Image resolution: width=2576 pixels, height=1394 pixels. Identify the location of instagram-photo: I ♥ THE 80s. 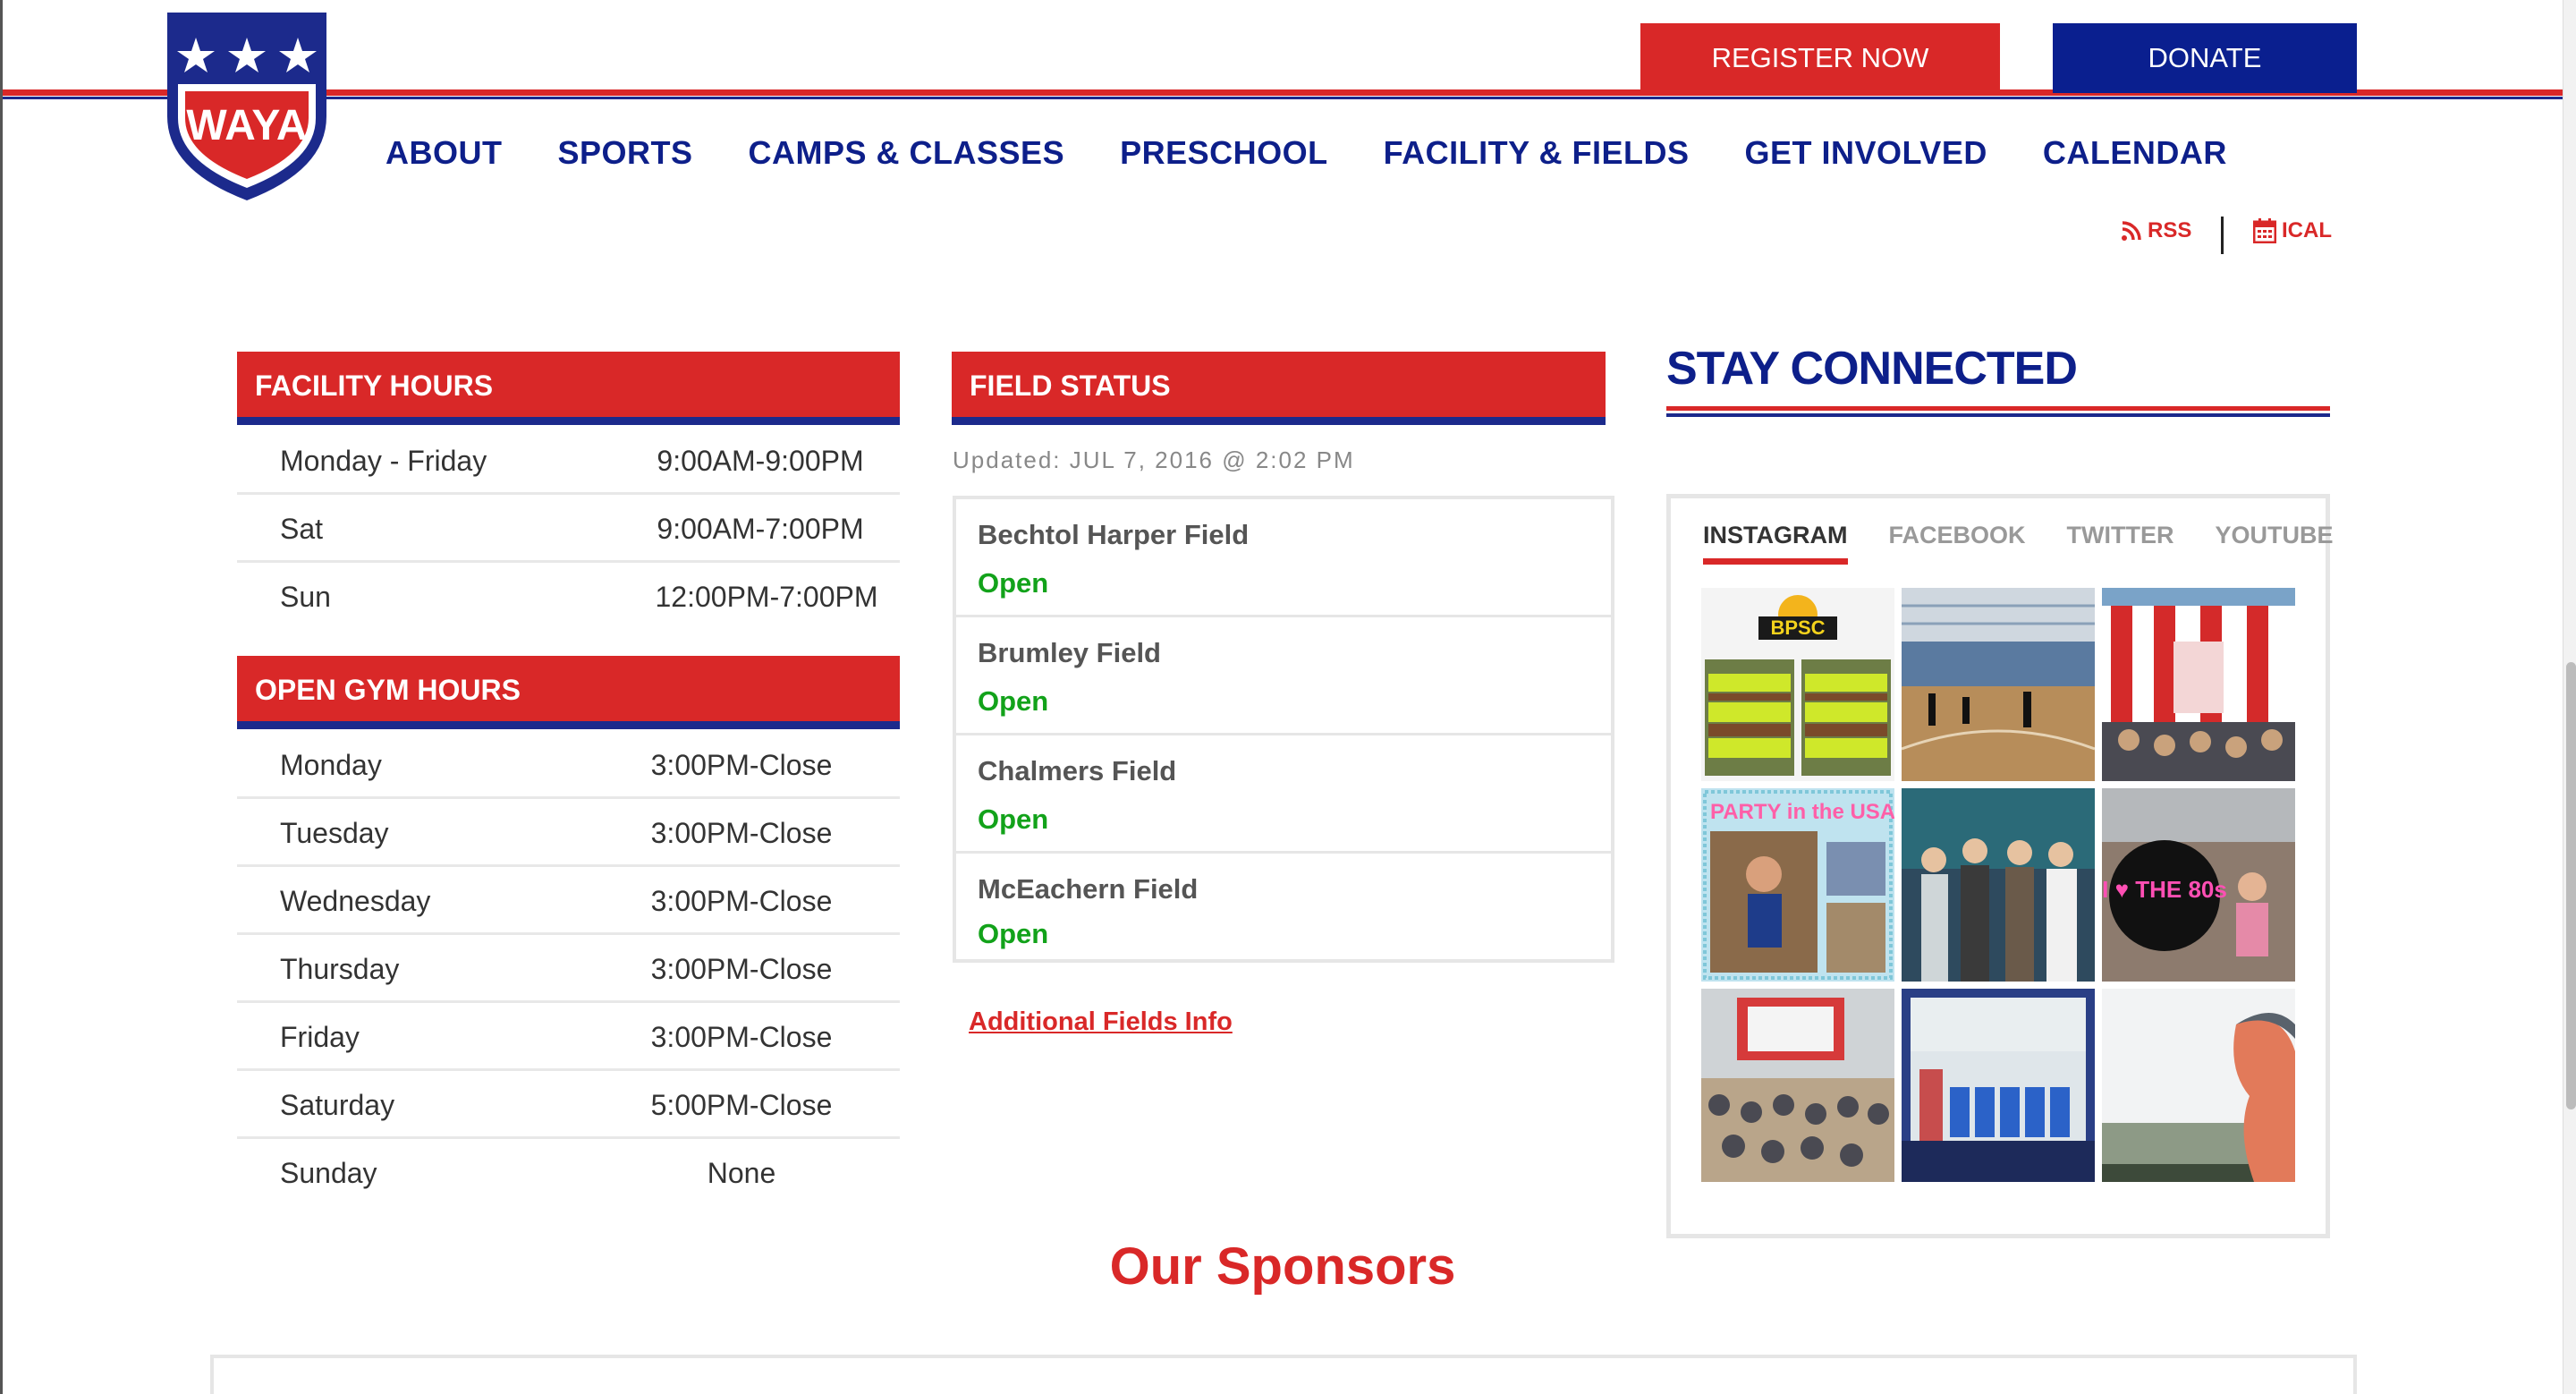
(2198, 885).